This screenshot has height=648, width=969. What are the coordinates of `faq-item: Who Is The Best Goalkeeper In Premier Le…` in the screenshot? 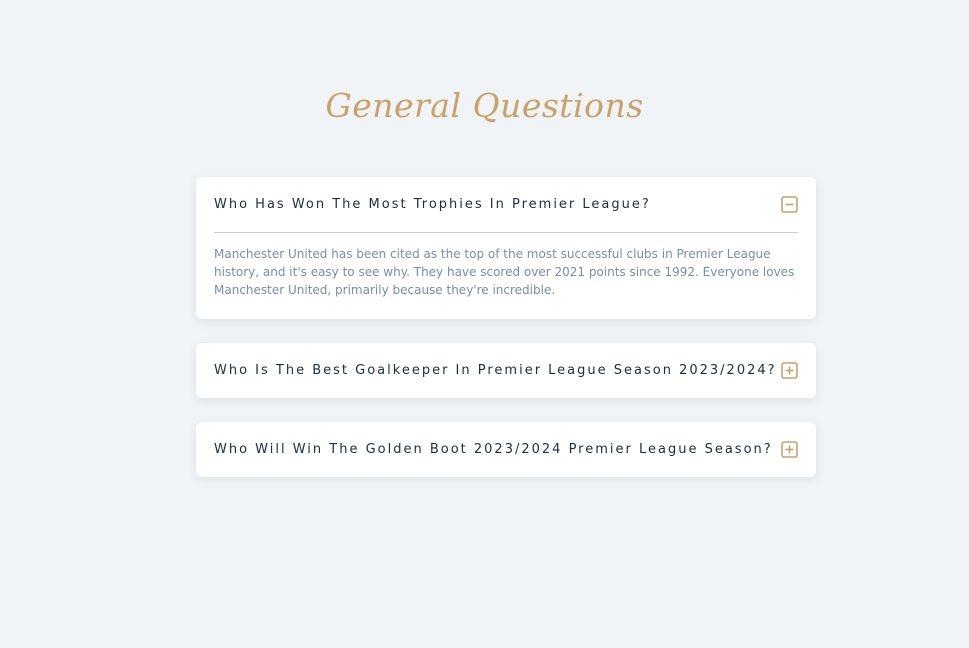 It's located at (506, 370).